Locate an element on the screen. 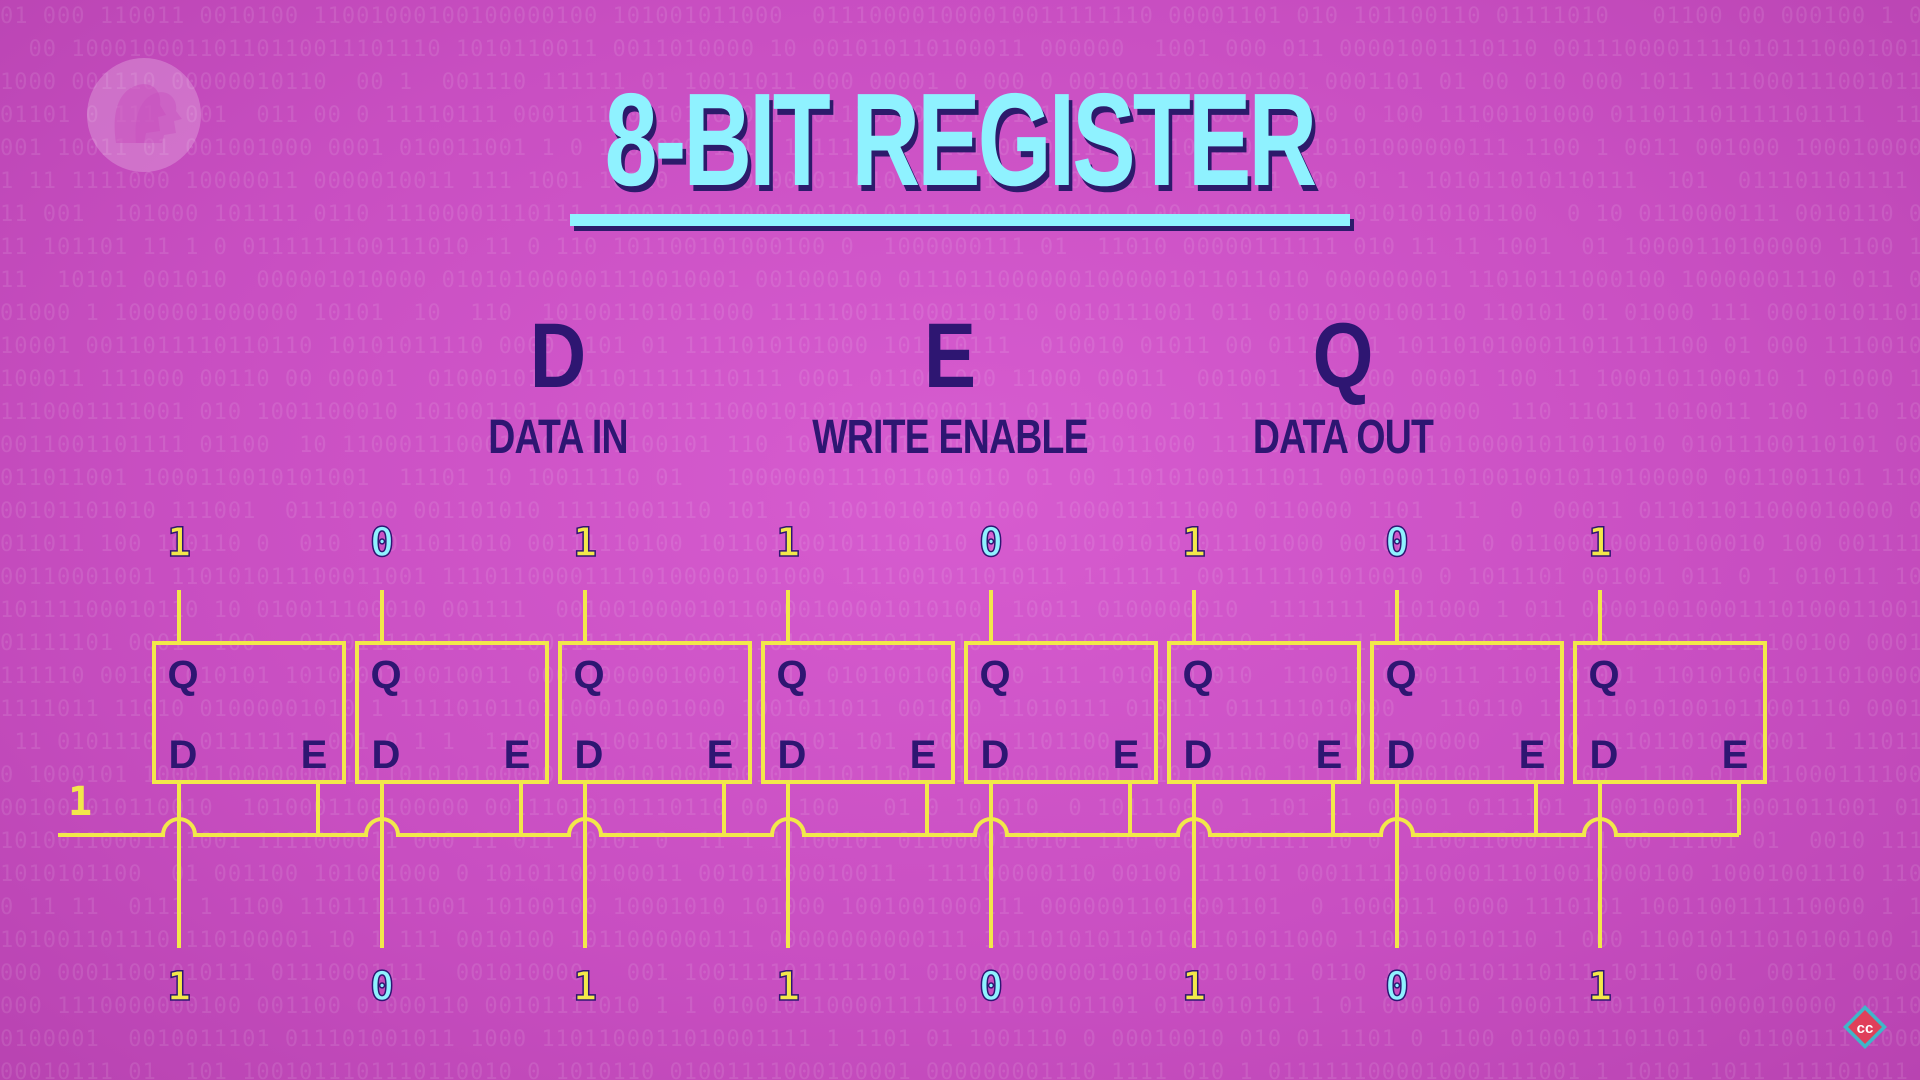 The width and height of the screenshot is (1920, 1080). output-bit-5: 1 is located at coordinates (1194, 543).